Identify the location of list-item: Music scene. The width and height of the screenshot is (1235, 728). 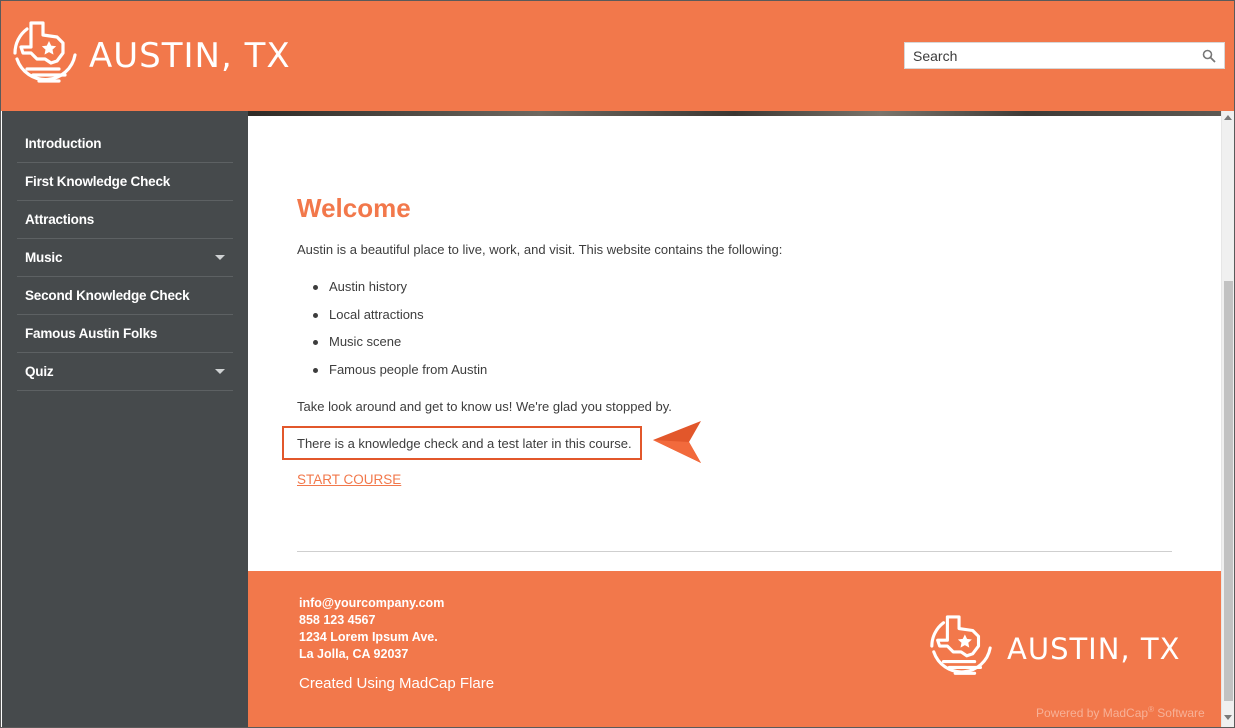
(392, 345).